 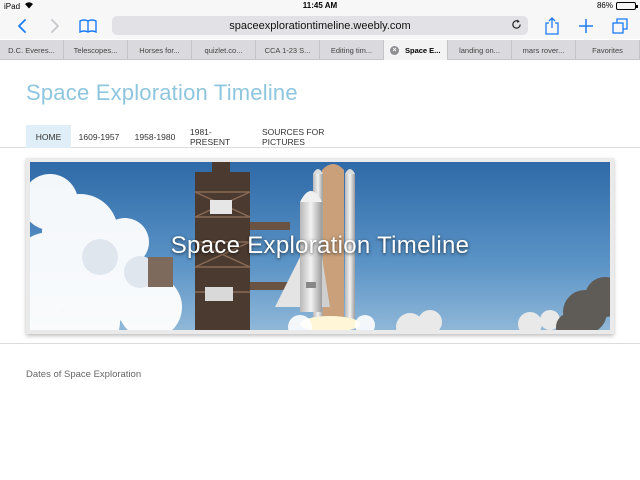 I want to click on banner-title: Space Exploration Timeline, so click(x=320, y=245).